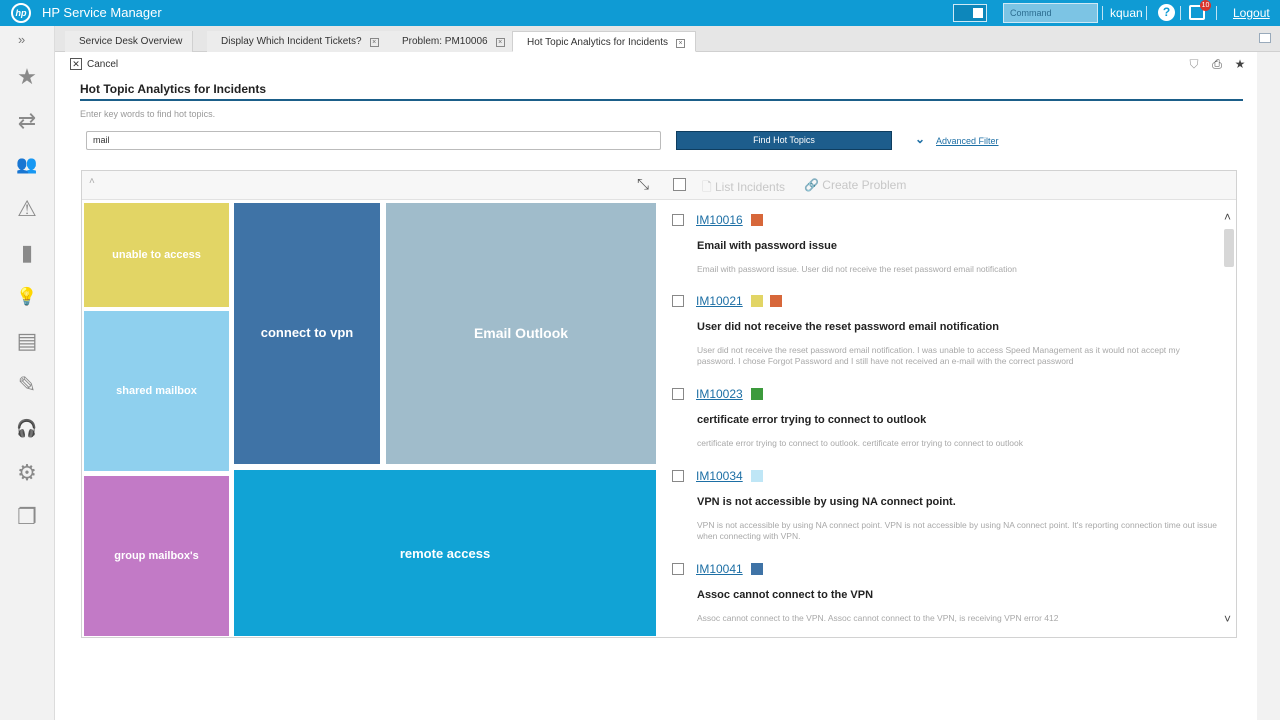 This screenshot has height=720, width=1280. I want to click on treemap-tile-group-mailboxes: group mailbox's, so click(156, 556).